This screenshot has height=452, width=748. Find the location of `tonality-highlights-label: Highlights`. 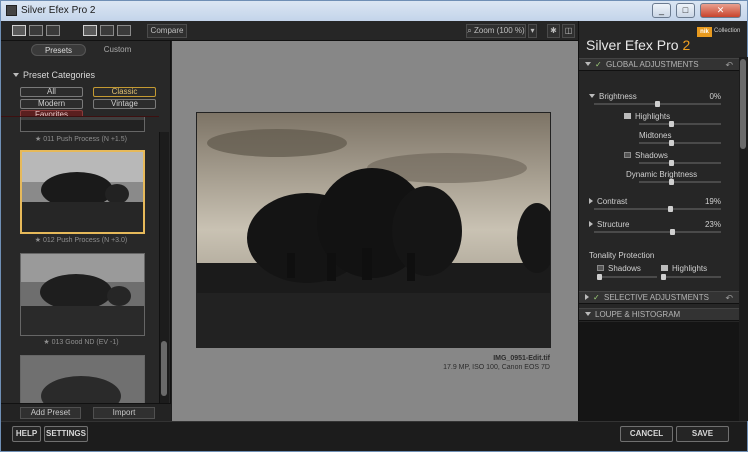

tonality-highlights-label: Highlights is located at coordinates (684, 268).